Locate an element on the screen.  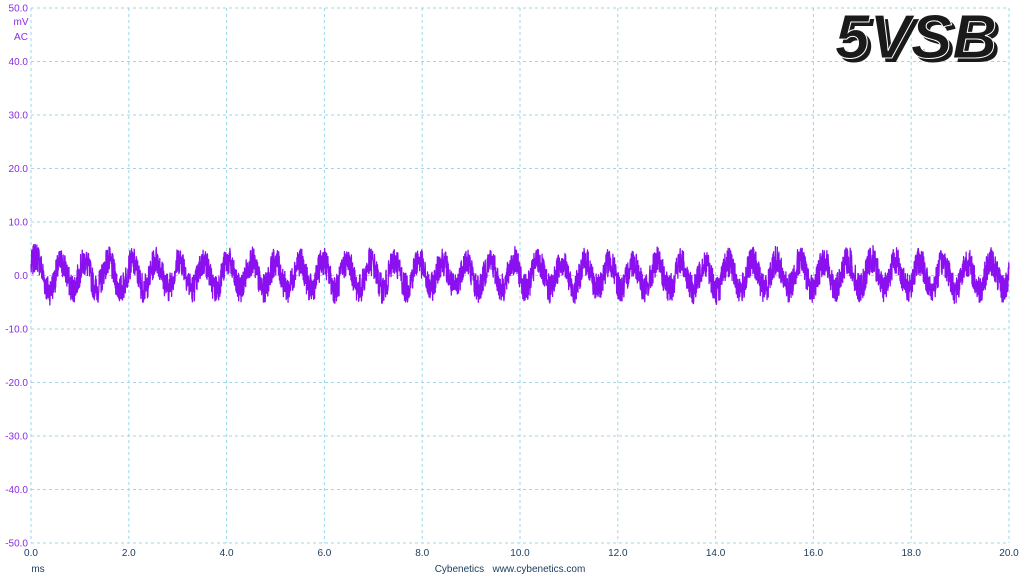
x-axis-ticks: 0.0 2.0 4.0 6.0 8.0 10.0 12.0 14.0 16.0 18.0 20.0 is located at coordinates (521, 553).